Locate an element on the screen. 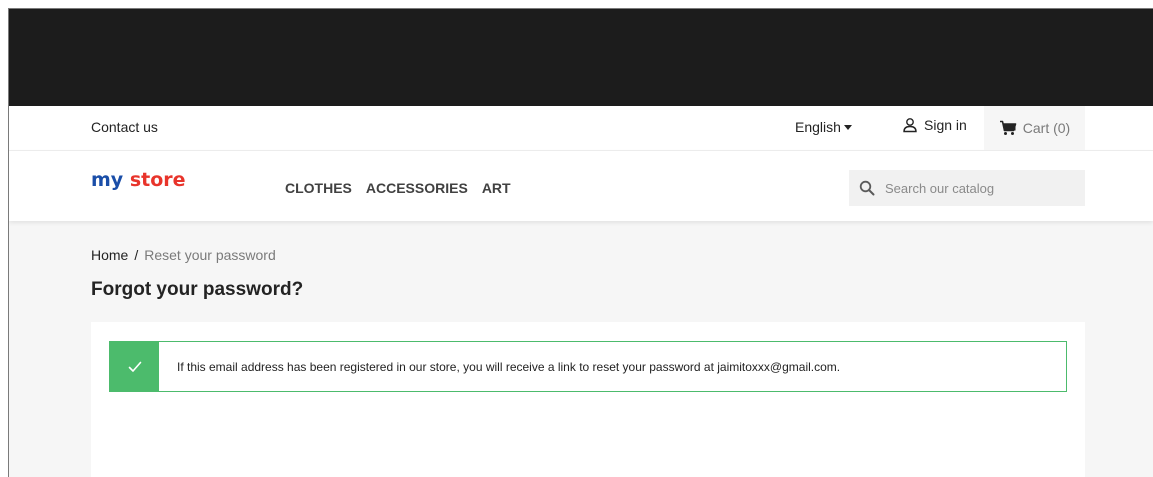 This screenshot has height=477, width=1153. main-header: my store CLOTHES ACCESSORIES ART is located at coordinates (581, 186).